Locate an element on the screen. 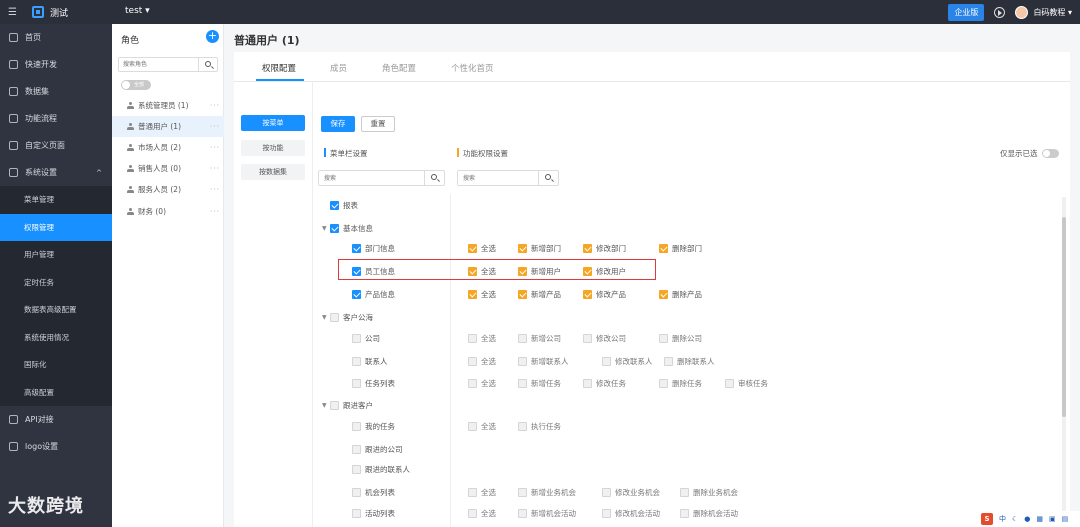 This screenshot has height=527, width=1080. mode-by-menu: 按菜单 is located at coordinates (273, 123).